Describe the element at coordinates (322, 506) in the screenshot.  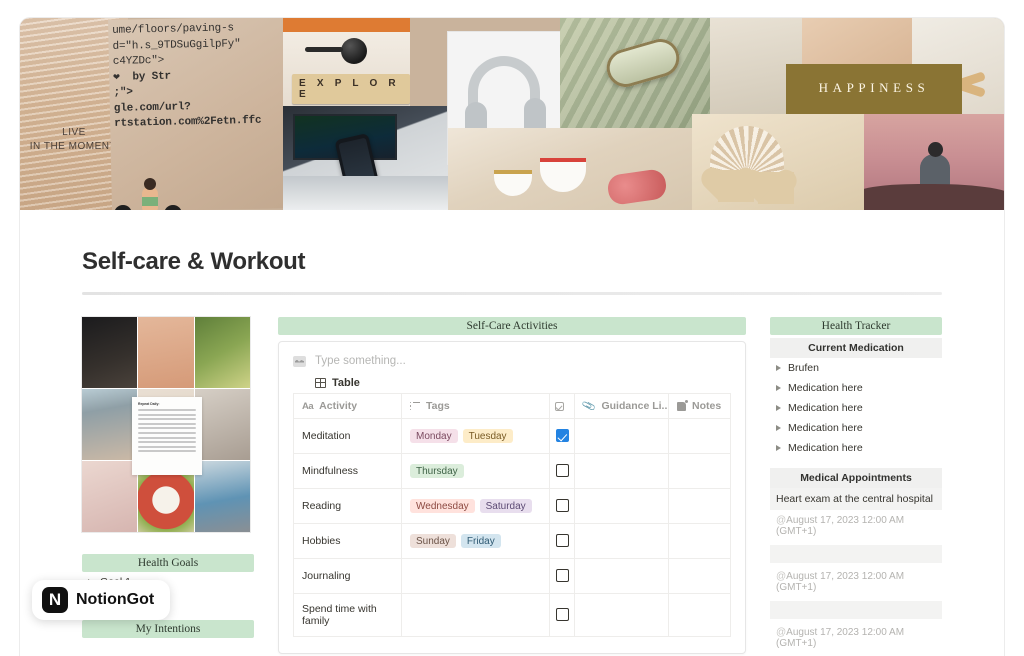
I see `activity-text: Reading` at that location.